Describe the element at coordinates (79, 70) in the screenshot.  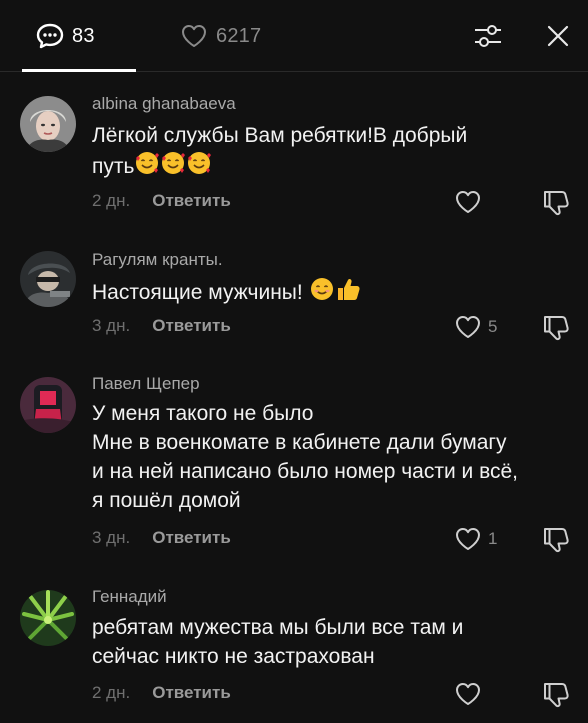
I see `active-tab-indicator` at that location.